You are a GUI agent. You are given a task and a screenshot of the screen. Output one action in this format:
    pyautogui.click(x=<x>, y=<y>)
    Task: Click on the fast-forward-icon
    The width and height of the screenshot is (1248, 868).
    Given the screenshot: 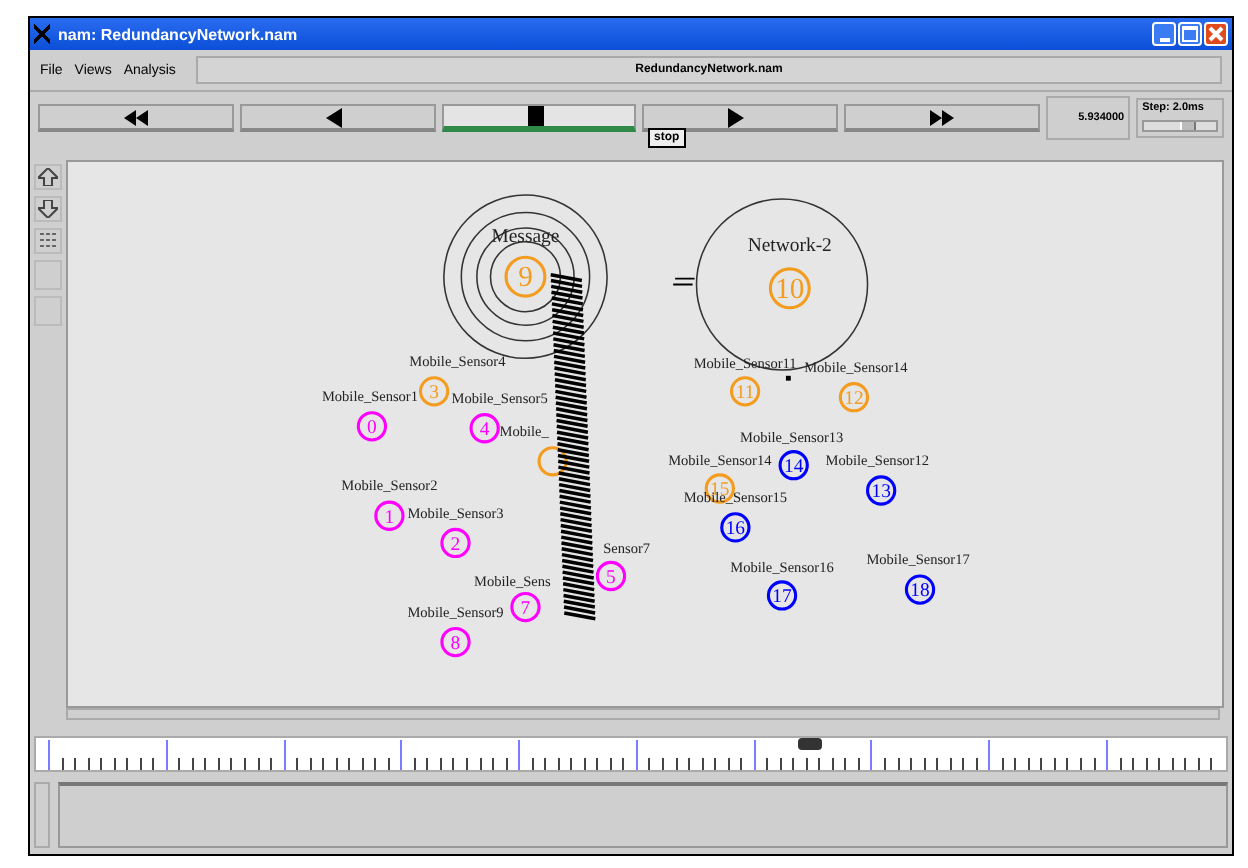 What is the action you would take?
    pyautogui.click(x=942, y=117)
    